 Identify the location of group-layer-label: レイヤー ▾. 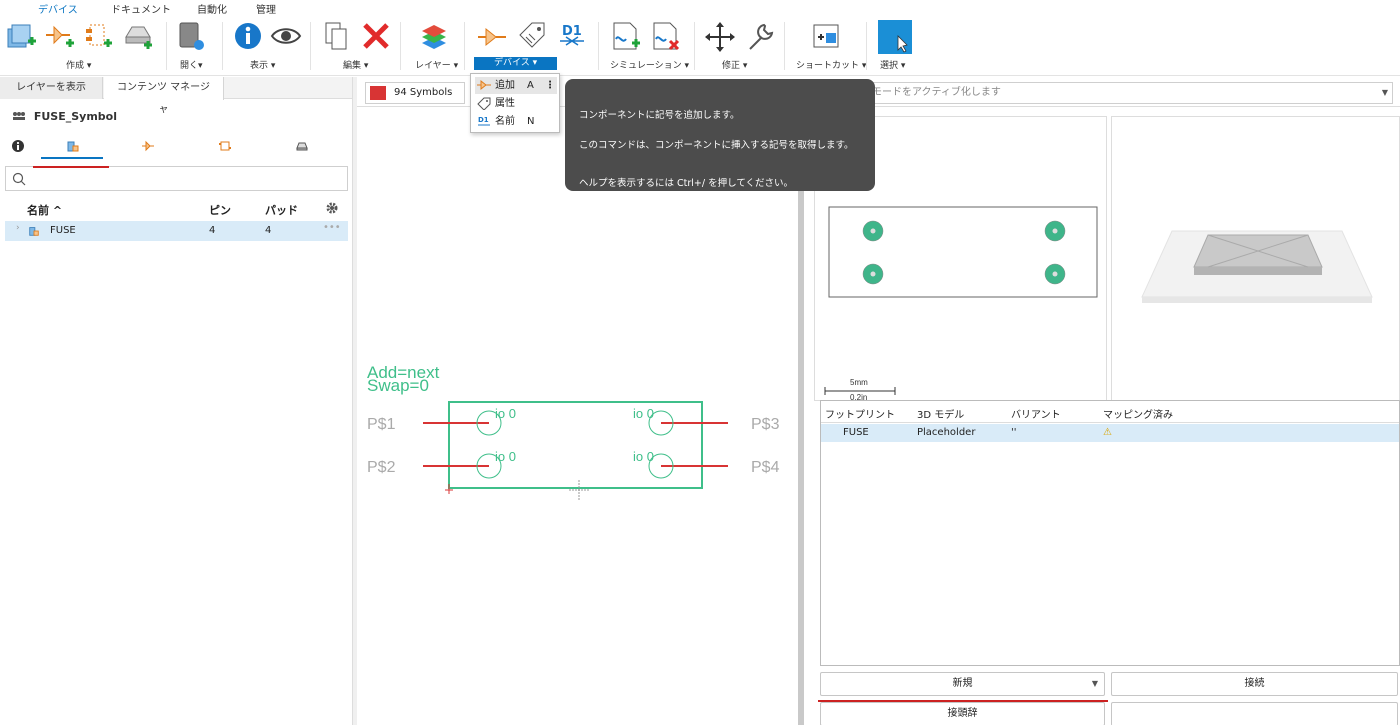
(436, 64).